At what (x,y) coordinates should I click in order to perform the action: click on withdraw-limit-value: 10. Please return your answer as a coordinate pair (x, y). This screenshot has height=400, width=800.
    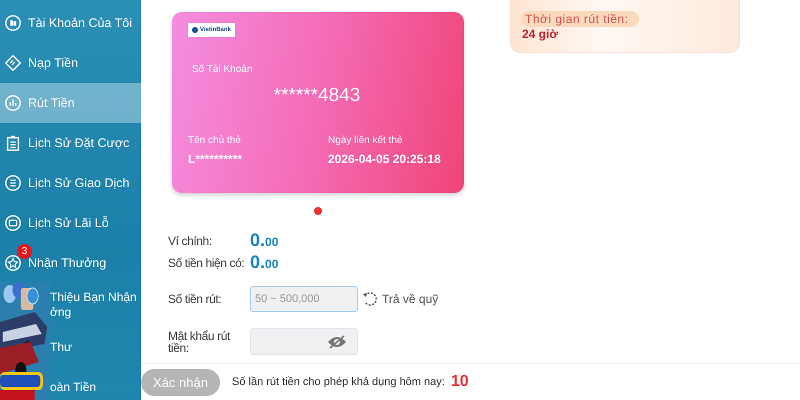
    Looking at the image, I should click on (459, 382).